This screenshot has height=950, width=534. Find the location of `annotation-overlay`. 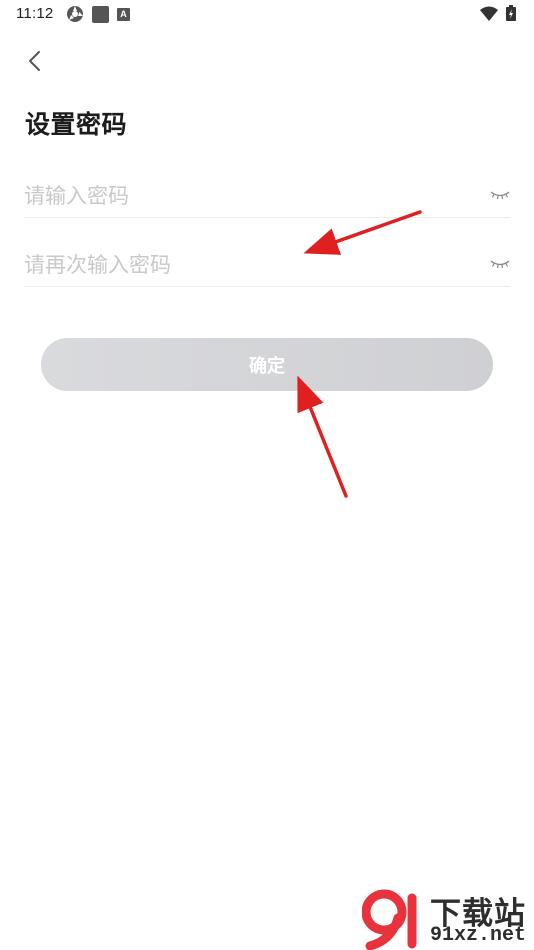

annotation-overlay is located at coordinates (359, 354).